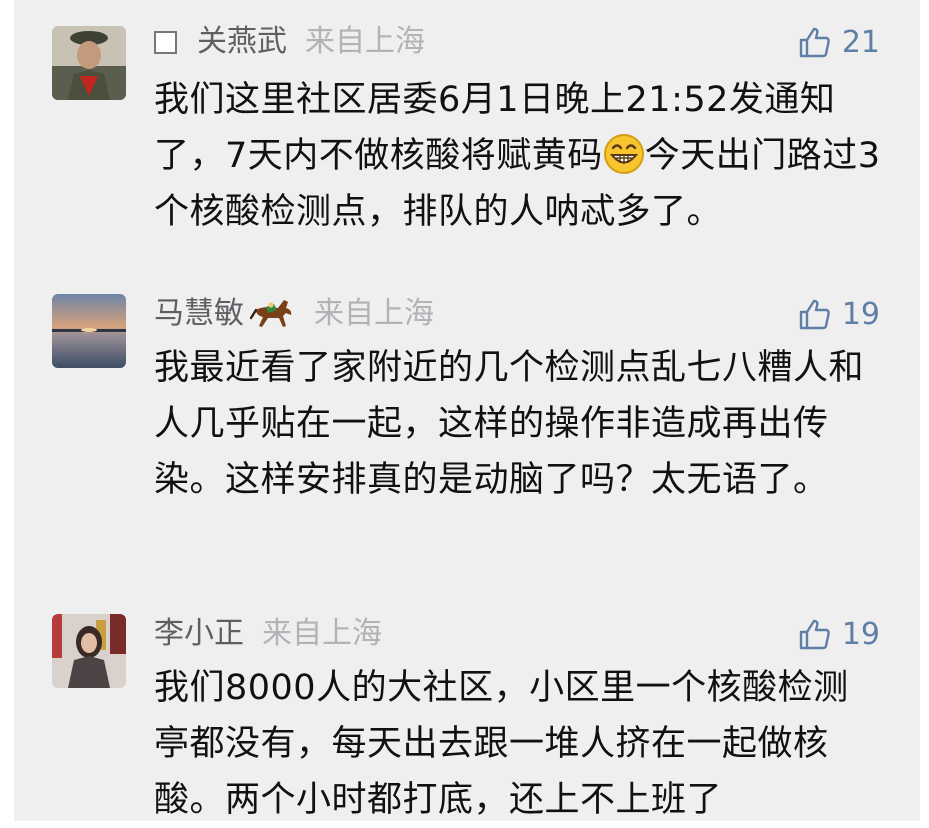 The image size is (929, 828). Describe the element at coordinates (294, 314) in the screenshot. I see `comment-meta: 马慧敏 来自上海` at that location.